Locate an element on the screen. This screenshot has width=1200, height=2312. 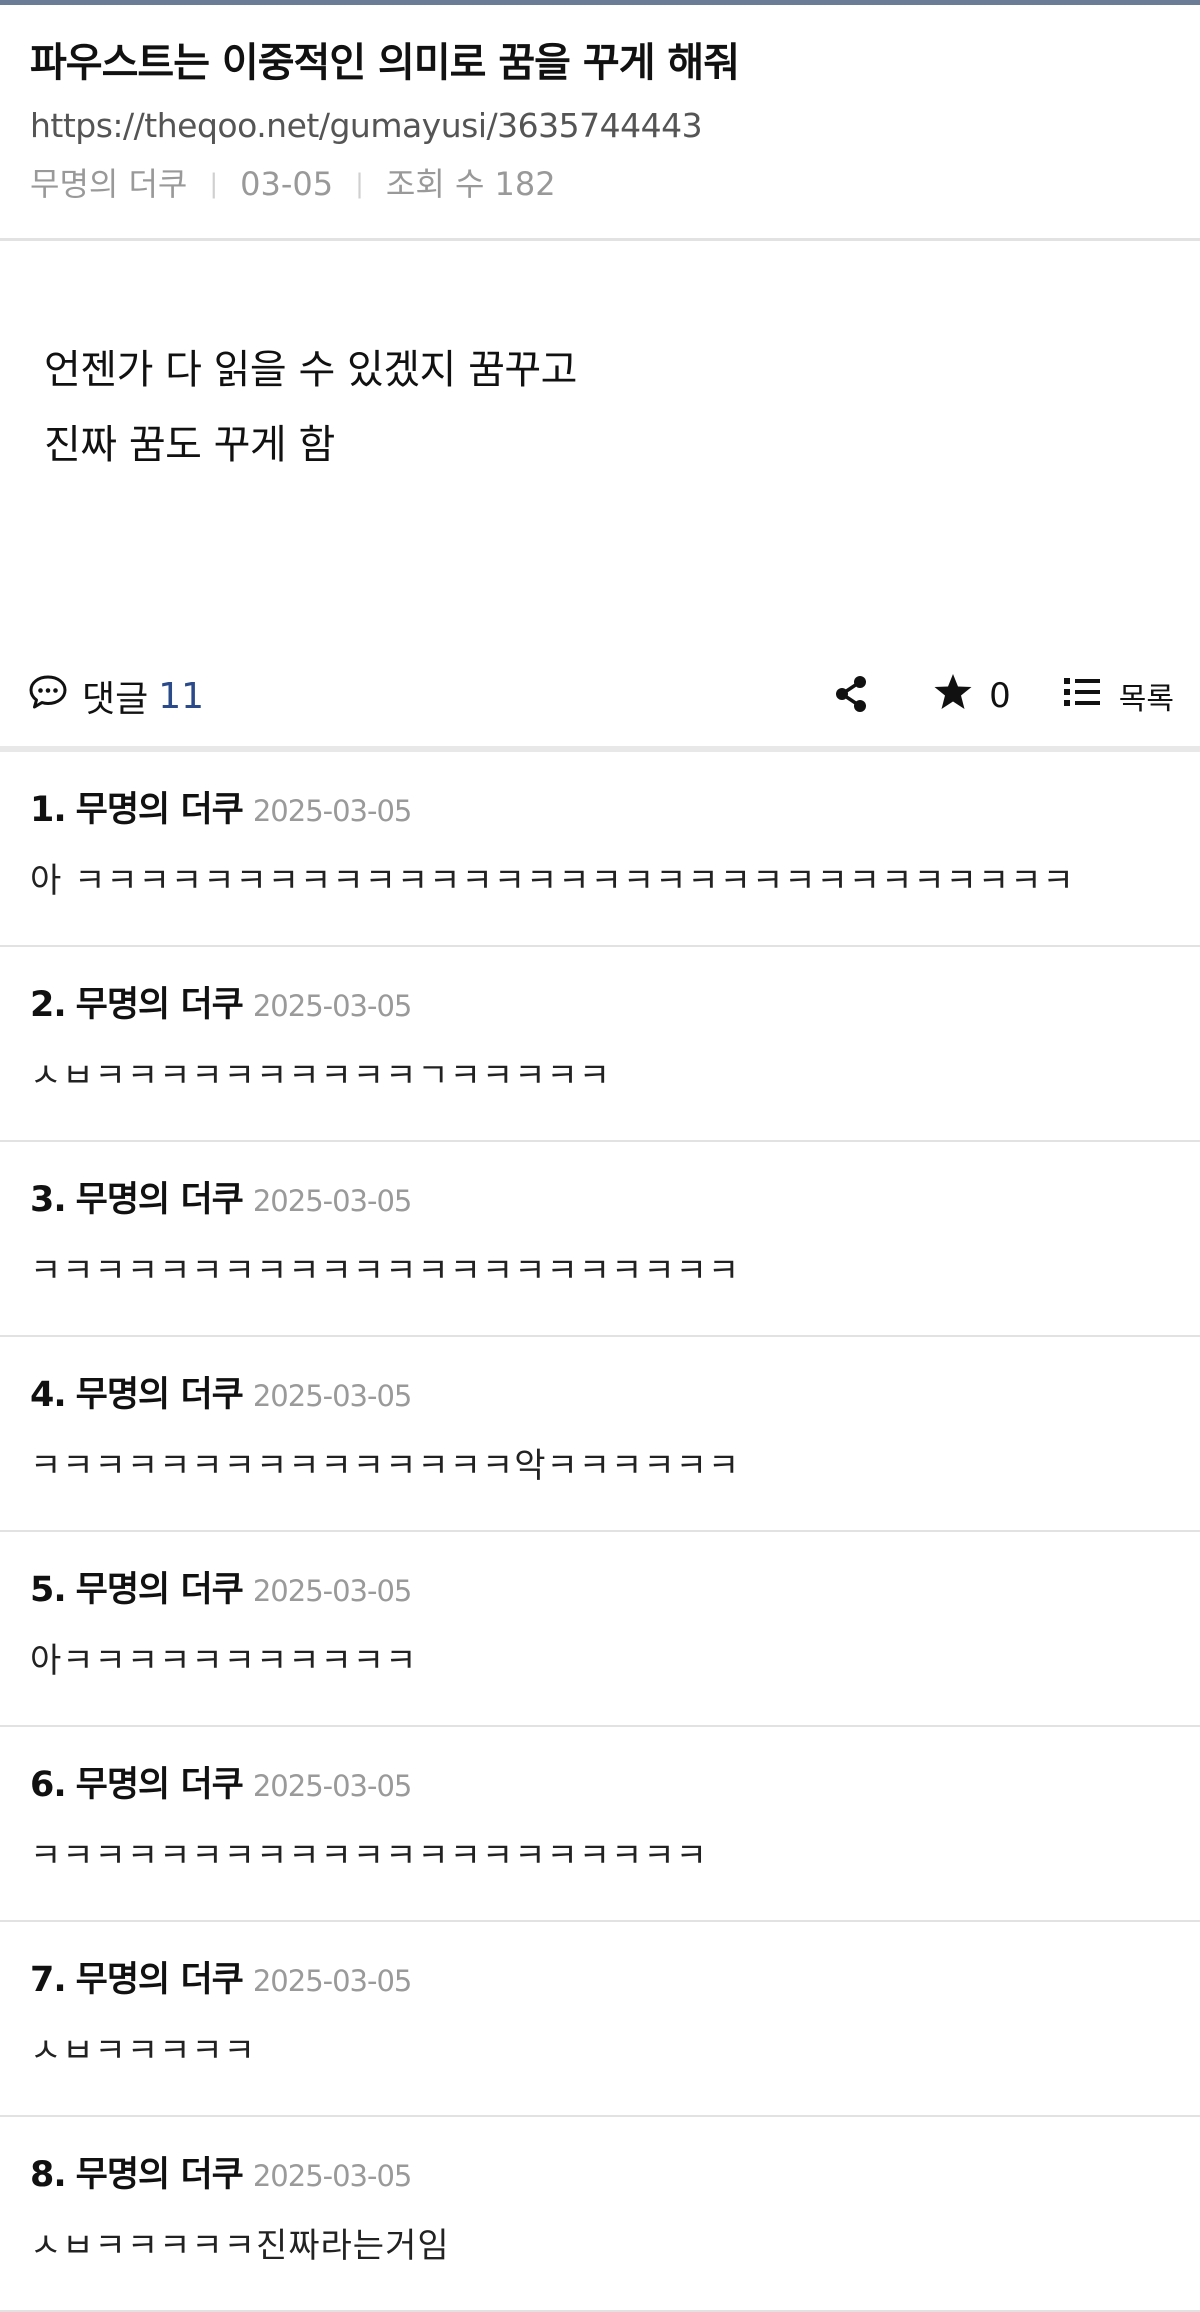
comment-count: 11 is located at coordinates (181, 696).